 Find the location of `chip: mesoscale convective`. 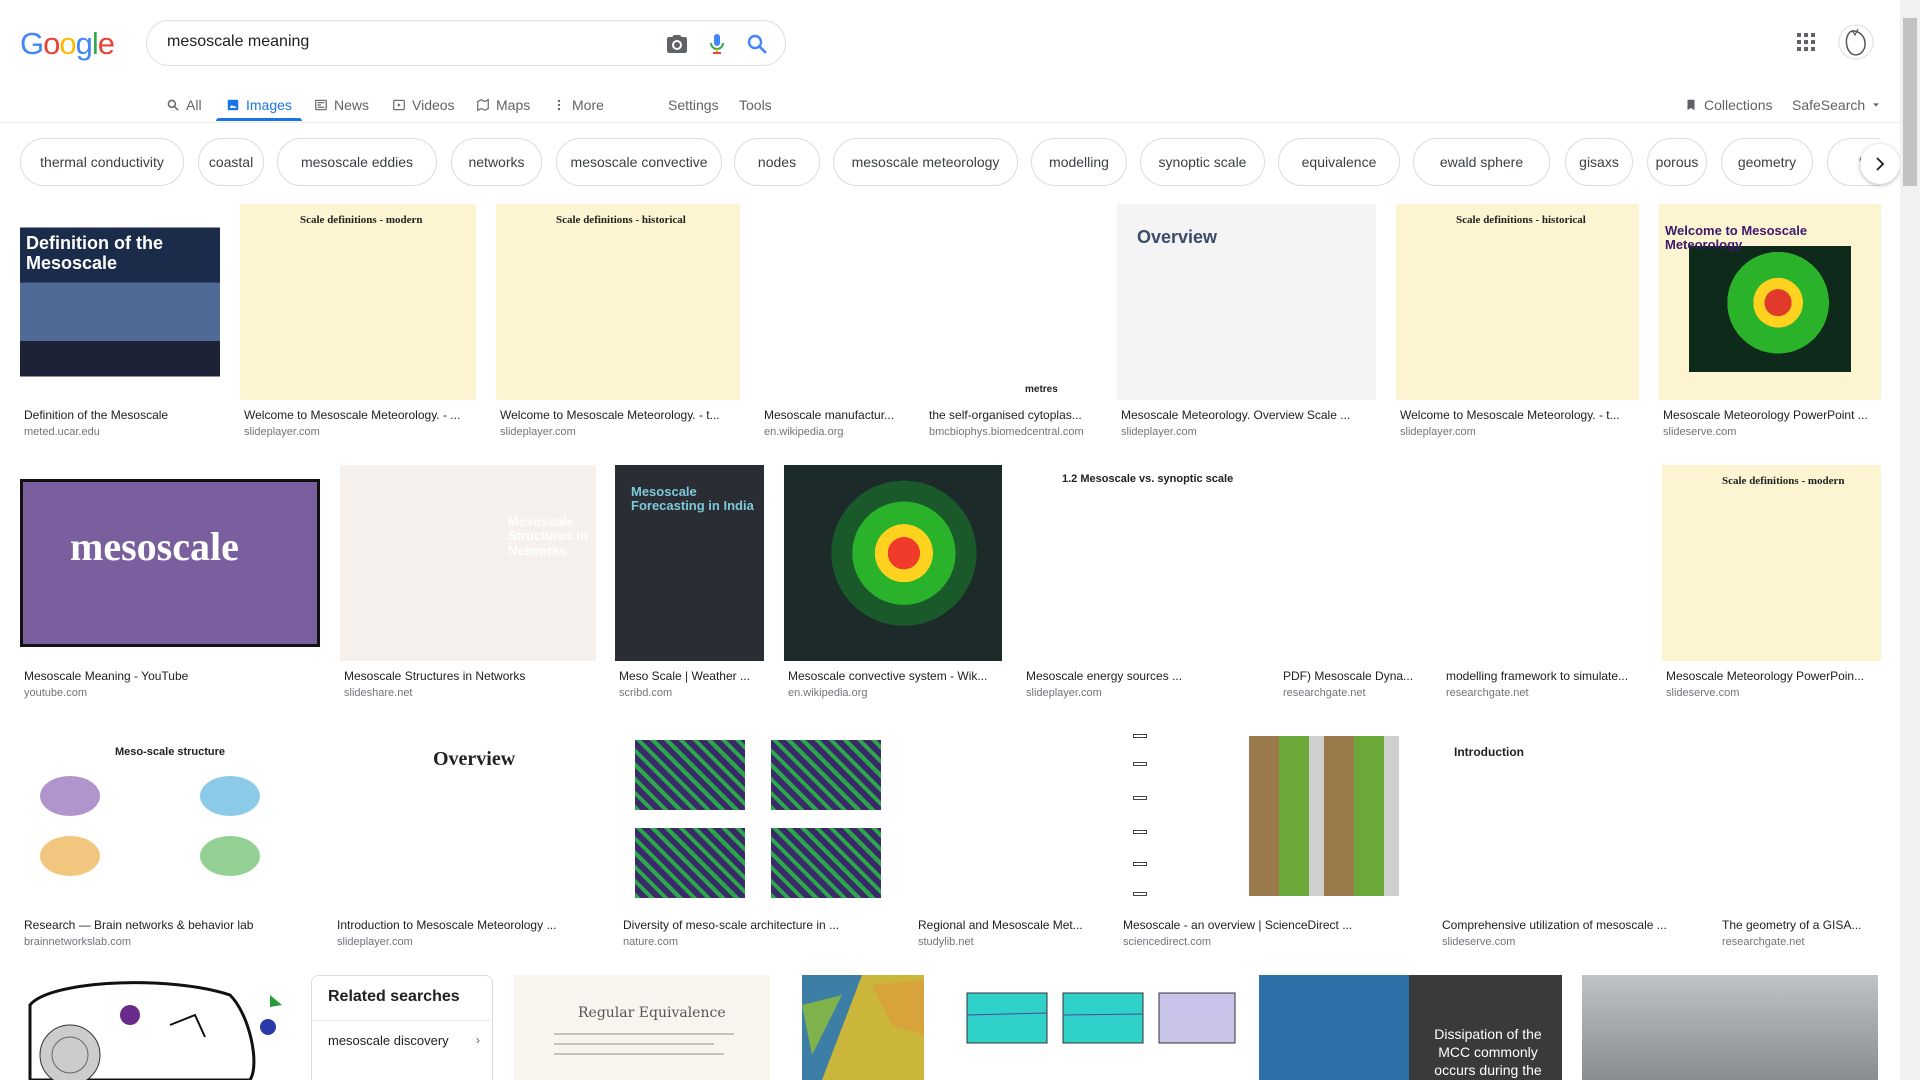

chip: mesoscale convective is located at coordinates (639, 162).